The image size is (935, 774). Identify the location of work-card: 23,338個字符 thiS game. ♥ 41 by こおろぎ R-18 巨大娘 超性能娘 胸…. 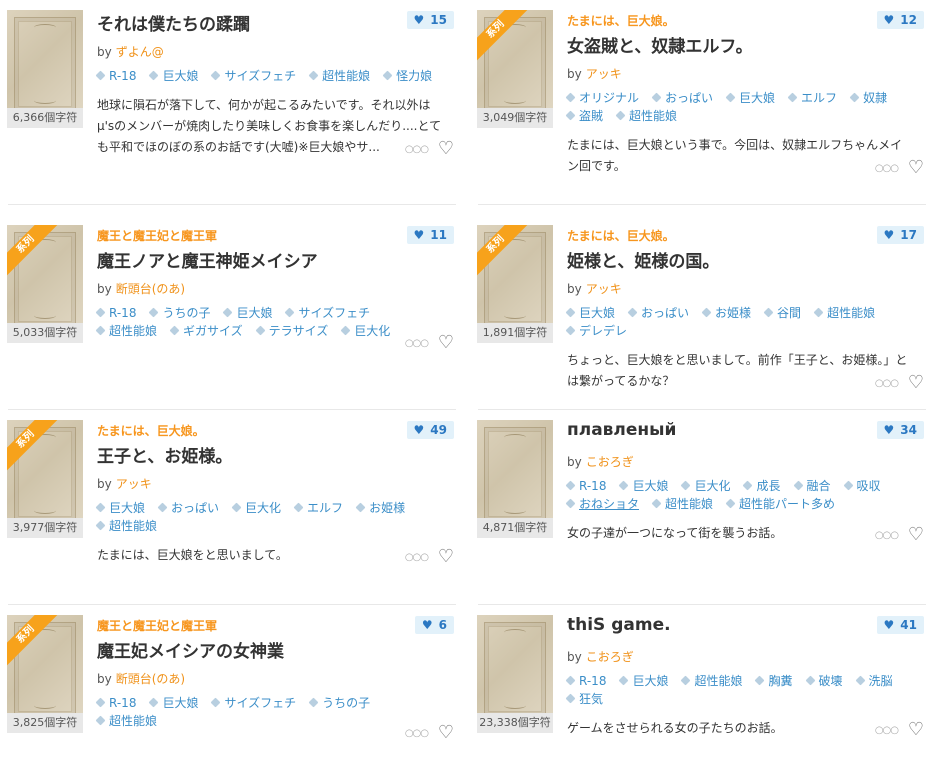
(701, 689).